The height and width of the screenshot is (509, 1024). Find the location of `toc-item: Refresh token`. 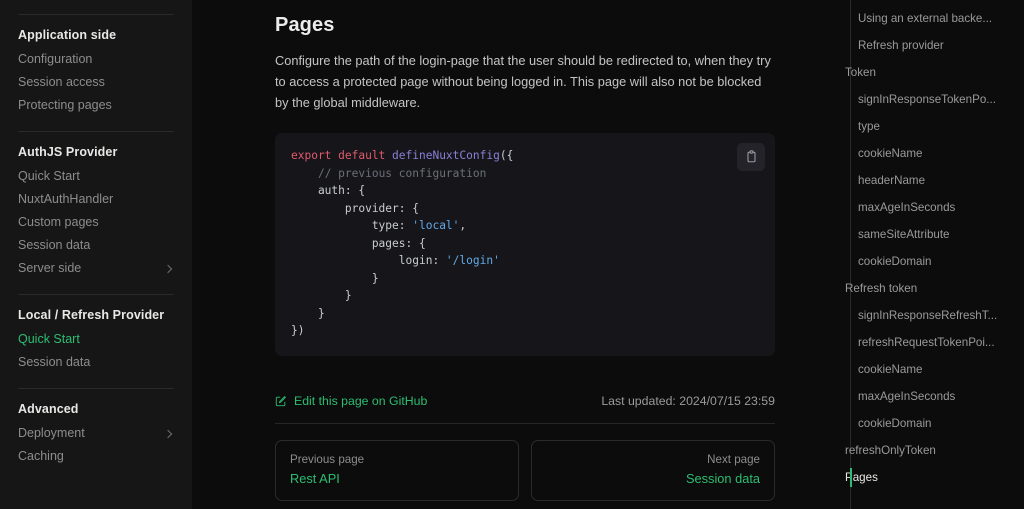

toc-item: Refresh token is located at coordinates (934, 288).